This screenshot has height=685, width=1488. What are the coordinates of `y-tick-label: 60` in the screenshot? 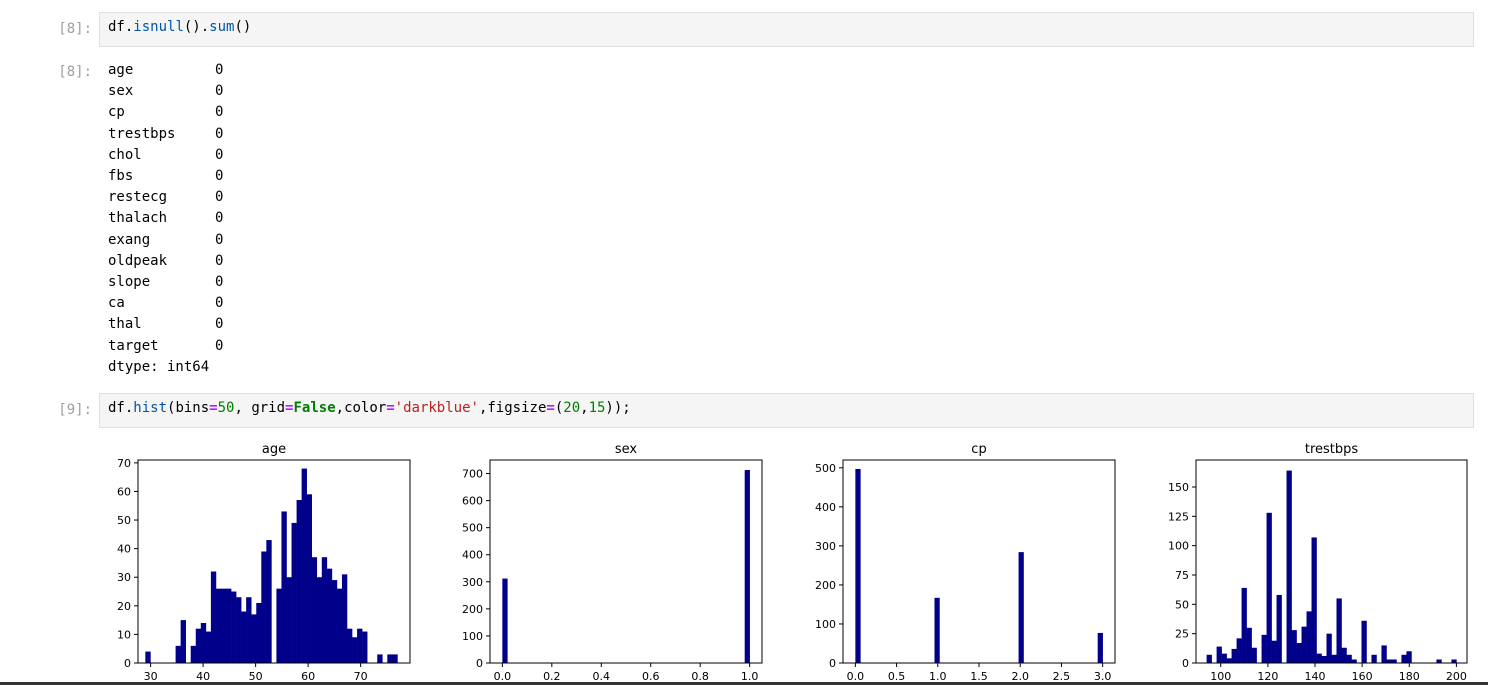 It's located at (124, 491).